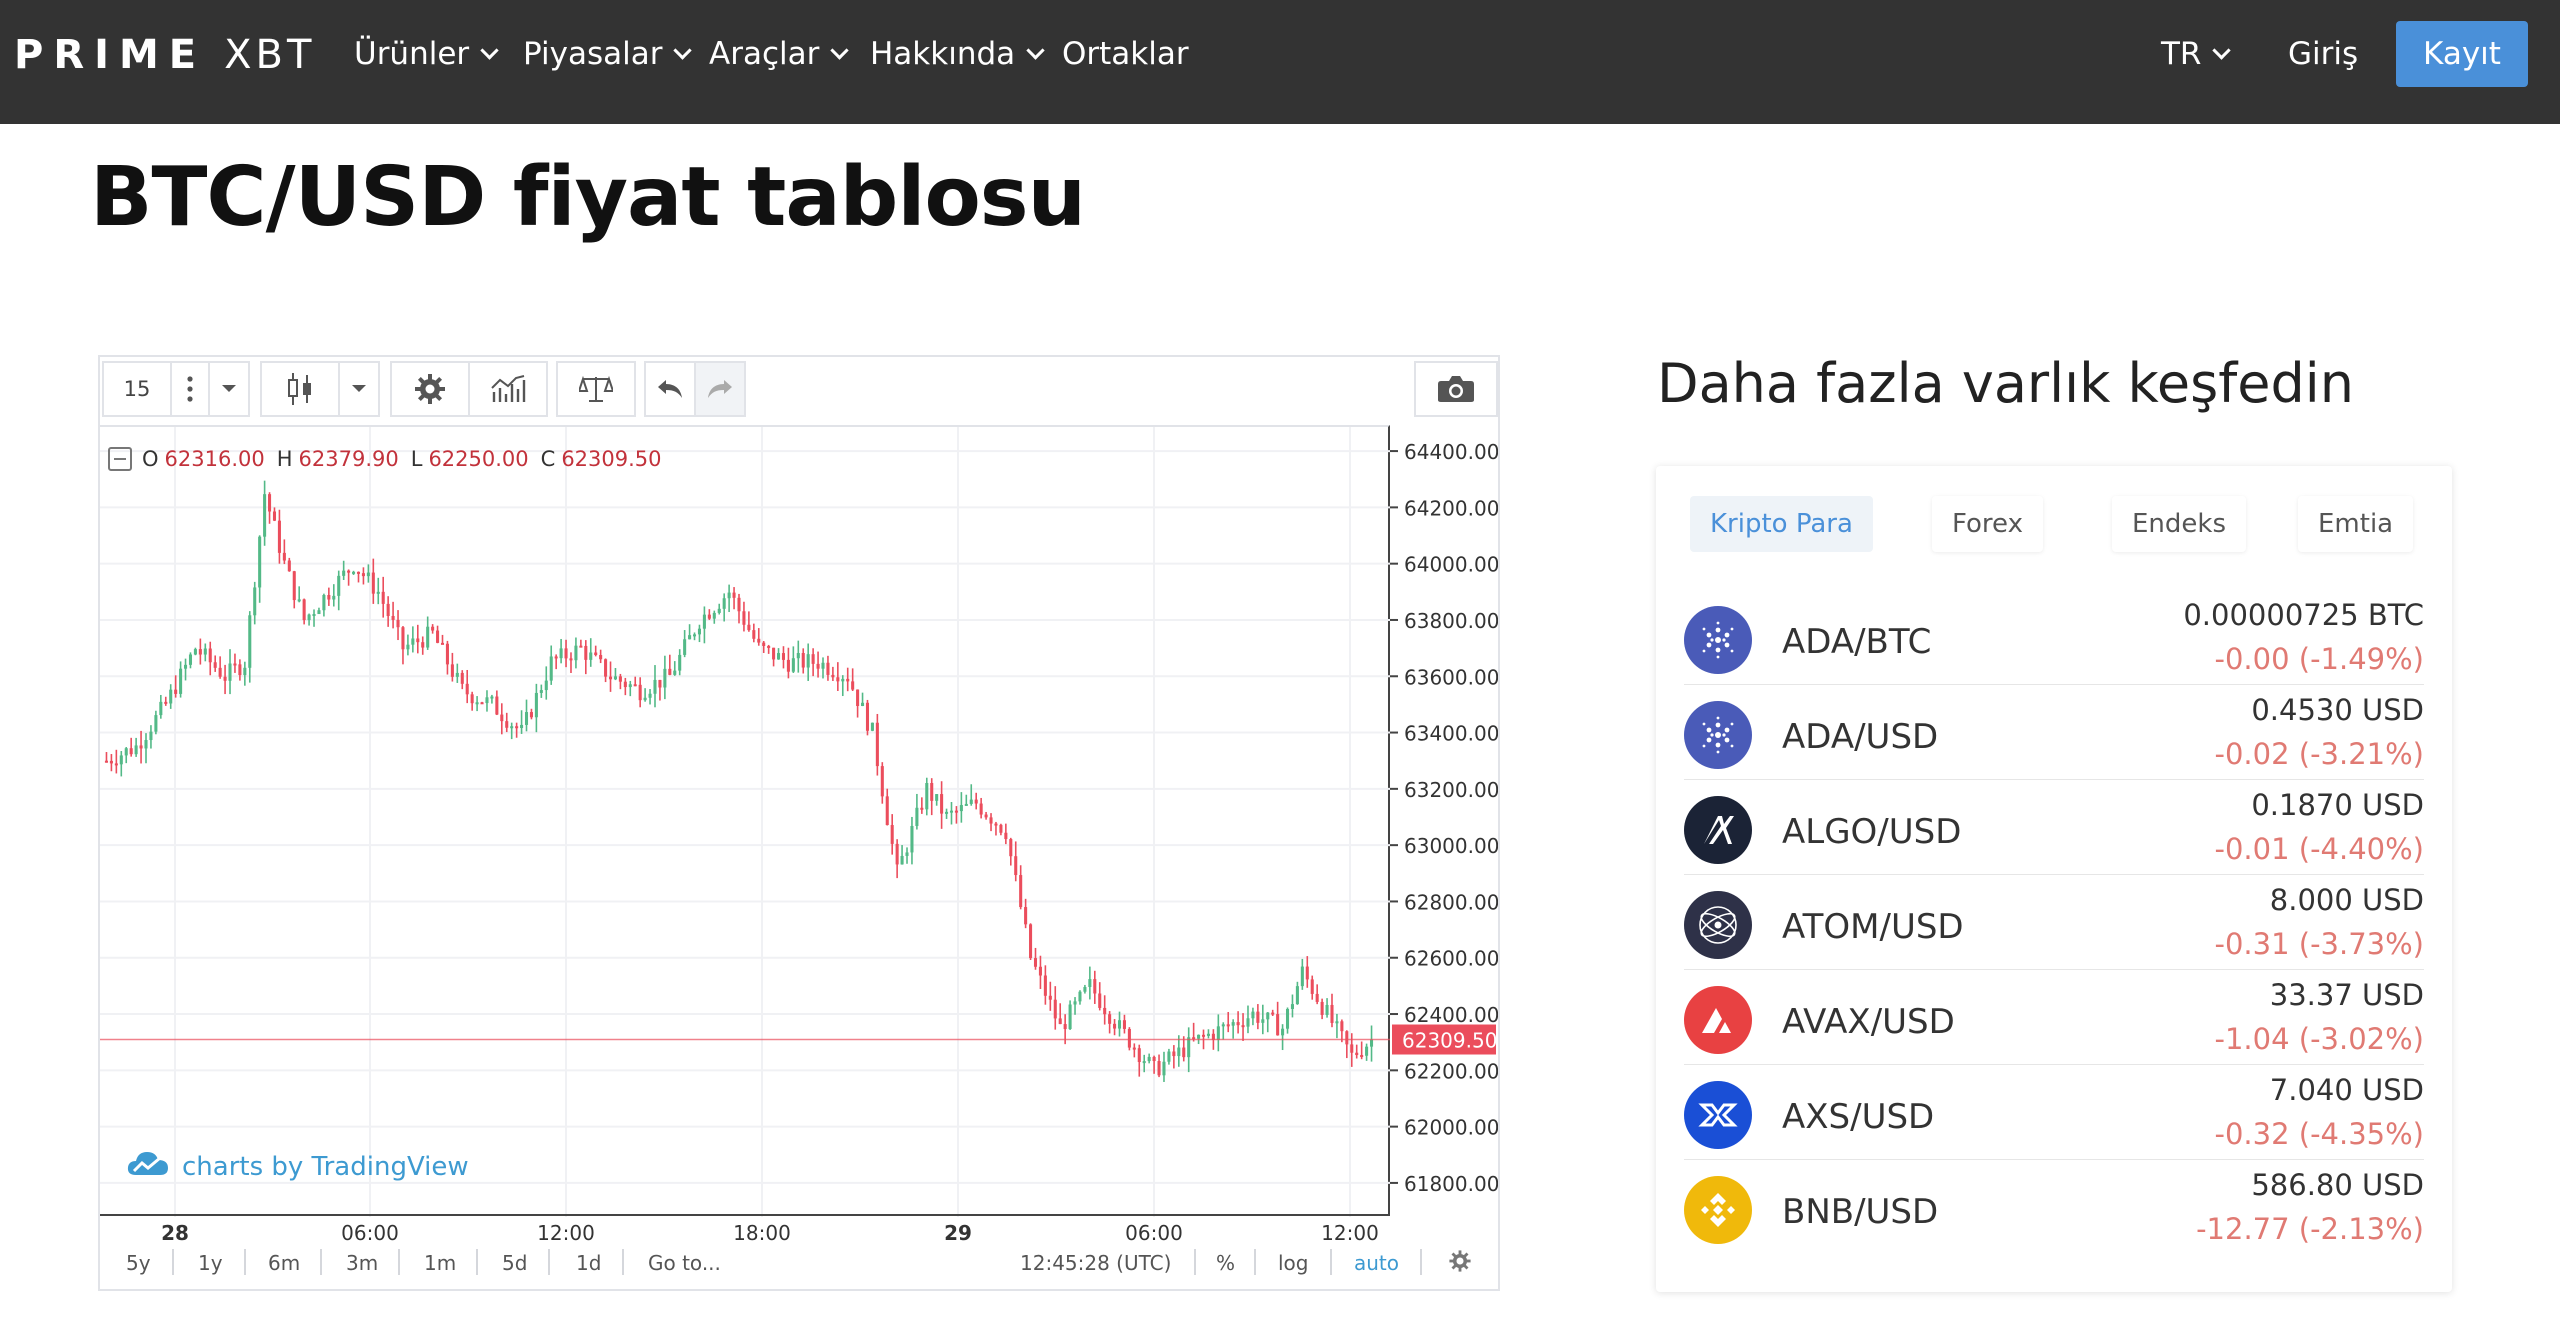 This screenshot has height=1334, width=2560. I want to click on asset-row: ADA/BTC 0.00000725 BTC -0.00 (-1.49%), so click(2054, 637).